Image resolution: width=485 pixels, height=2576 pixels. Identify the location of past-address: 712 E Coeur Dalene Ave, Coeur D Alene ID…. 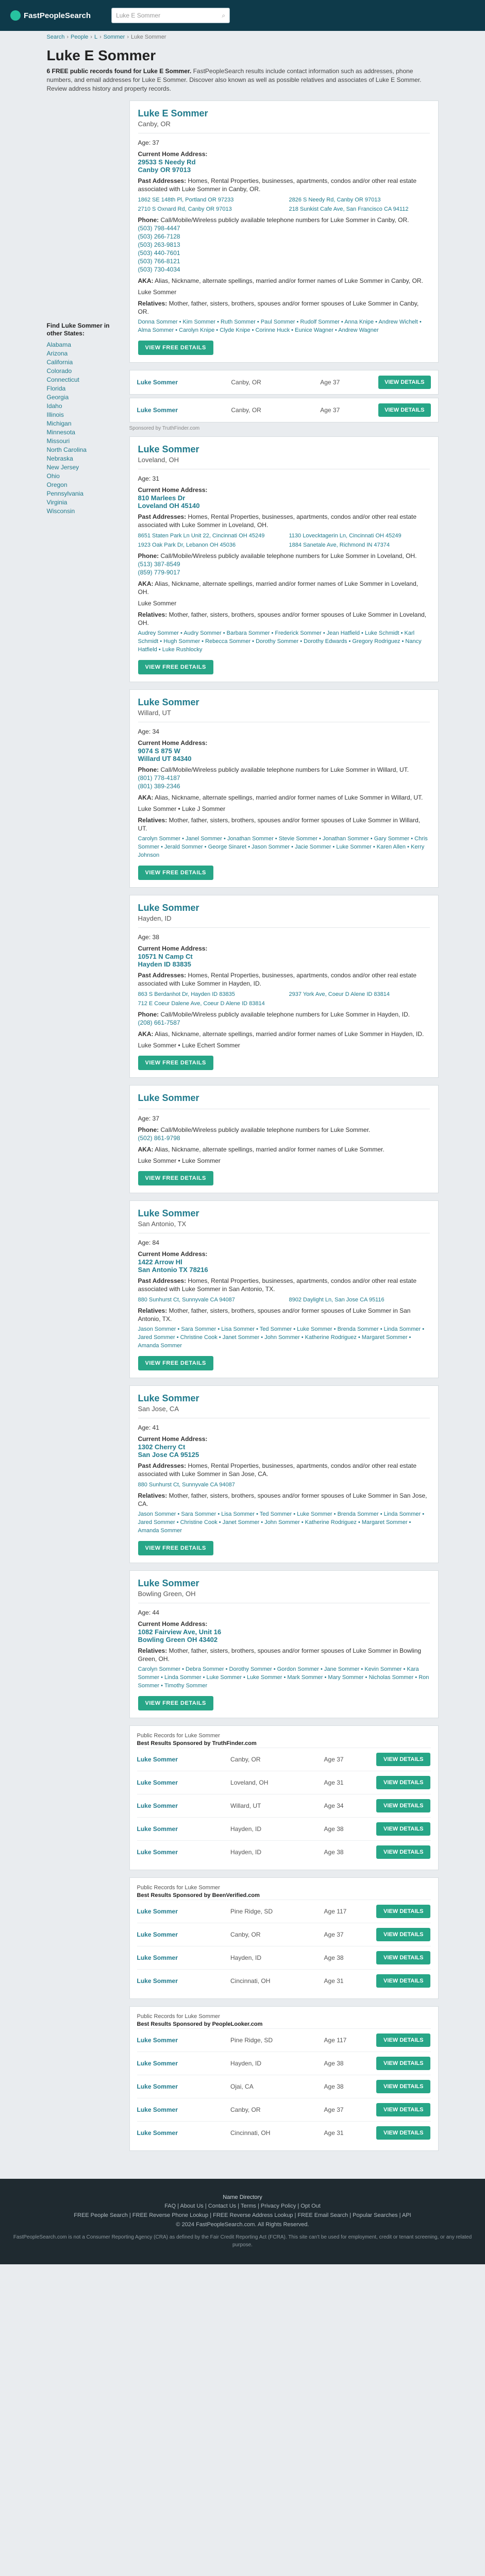
(208, 1003).